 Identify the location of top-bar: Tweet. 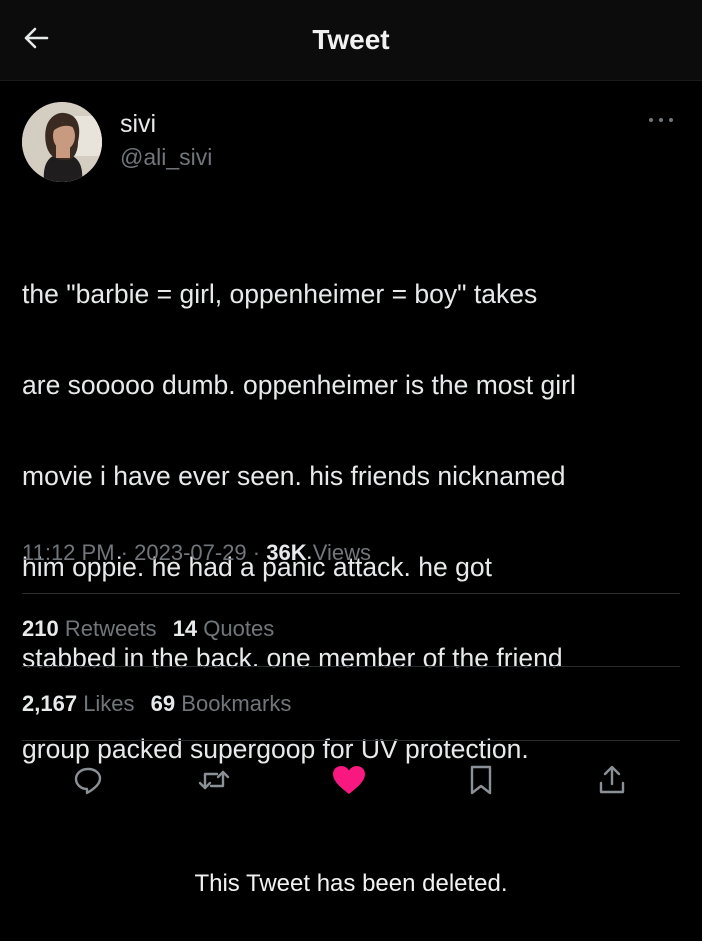
(351, 40).